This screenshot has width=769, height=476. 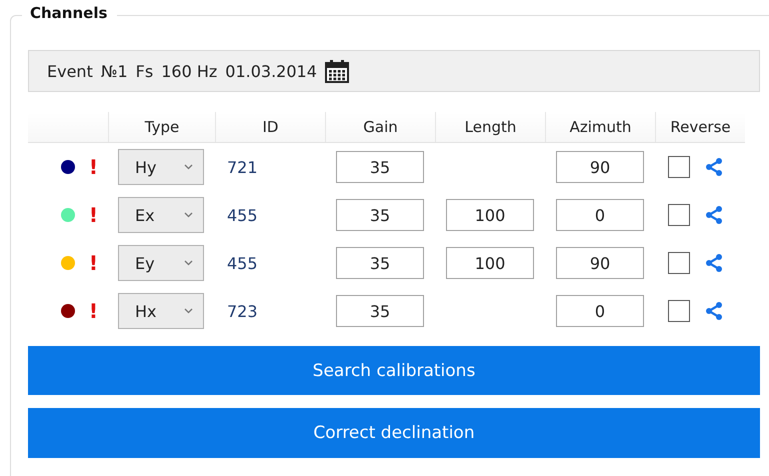 I want to click on event-number: №1, so click(x=114, y=71).